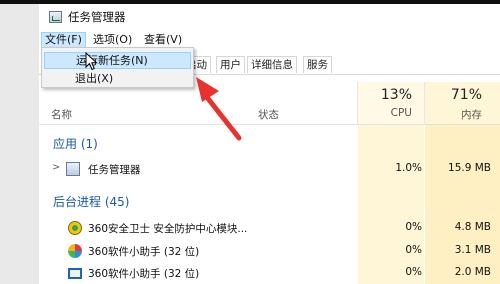  I want to click on red-arrow-annotation, so click(219, 109).